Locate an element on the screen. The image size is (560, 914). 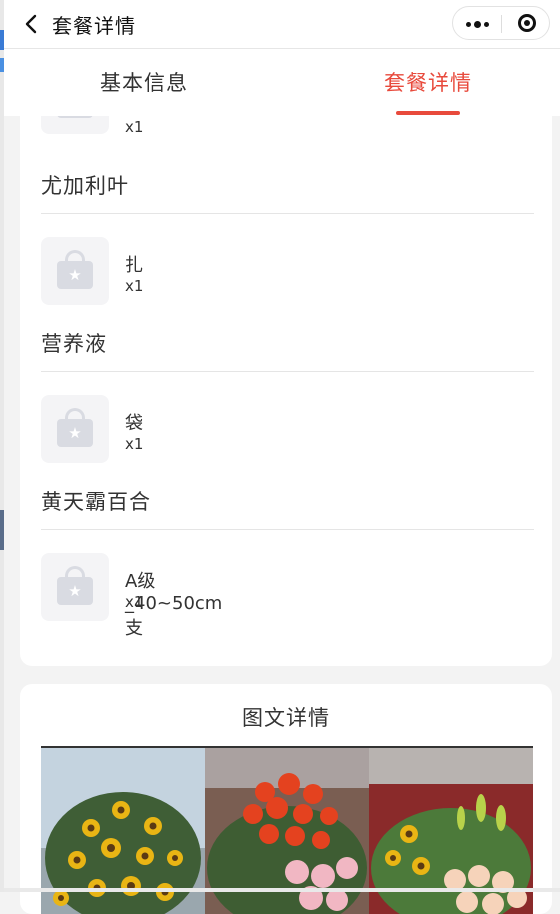
navigation-bar: 套餐详情 is located at coordinates (282, 24).